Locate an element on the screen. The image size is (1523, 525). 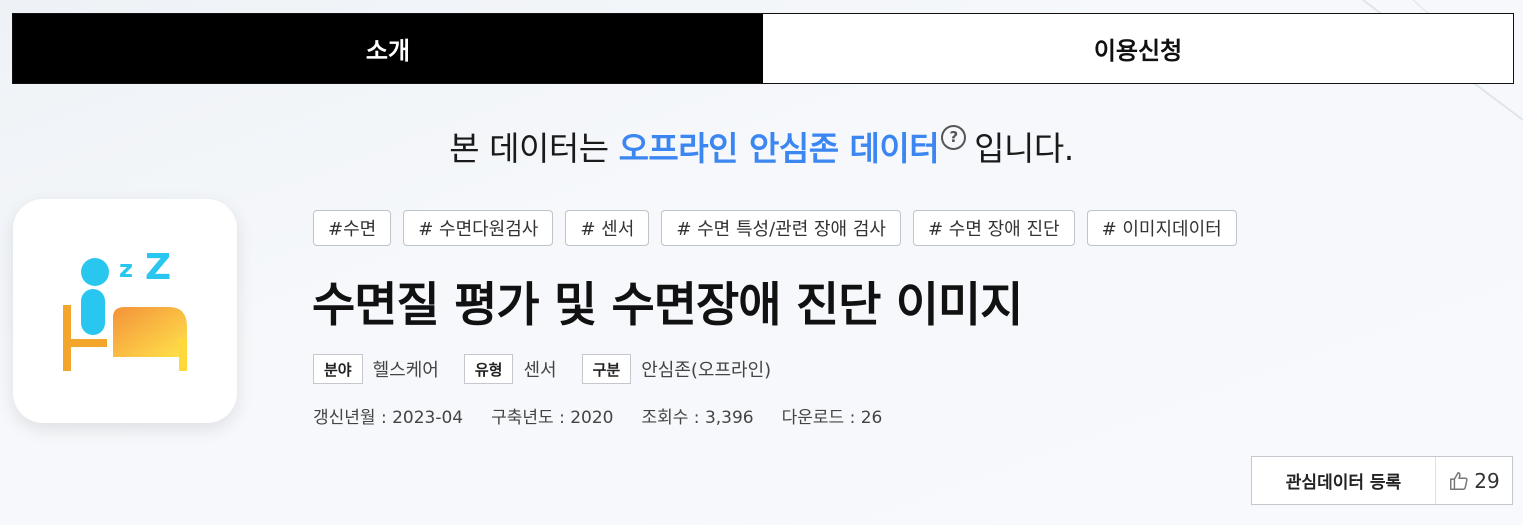
dataset-title: 수면질 평가 및 수면장애 진단 이미지 is located at coordinates (667, 305).